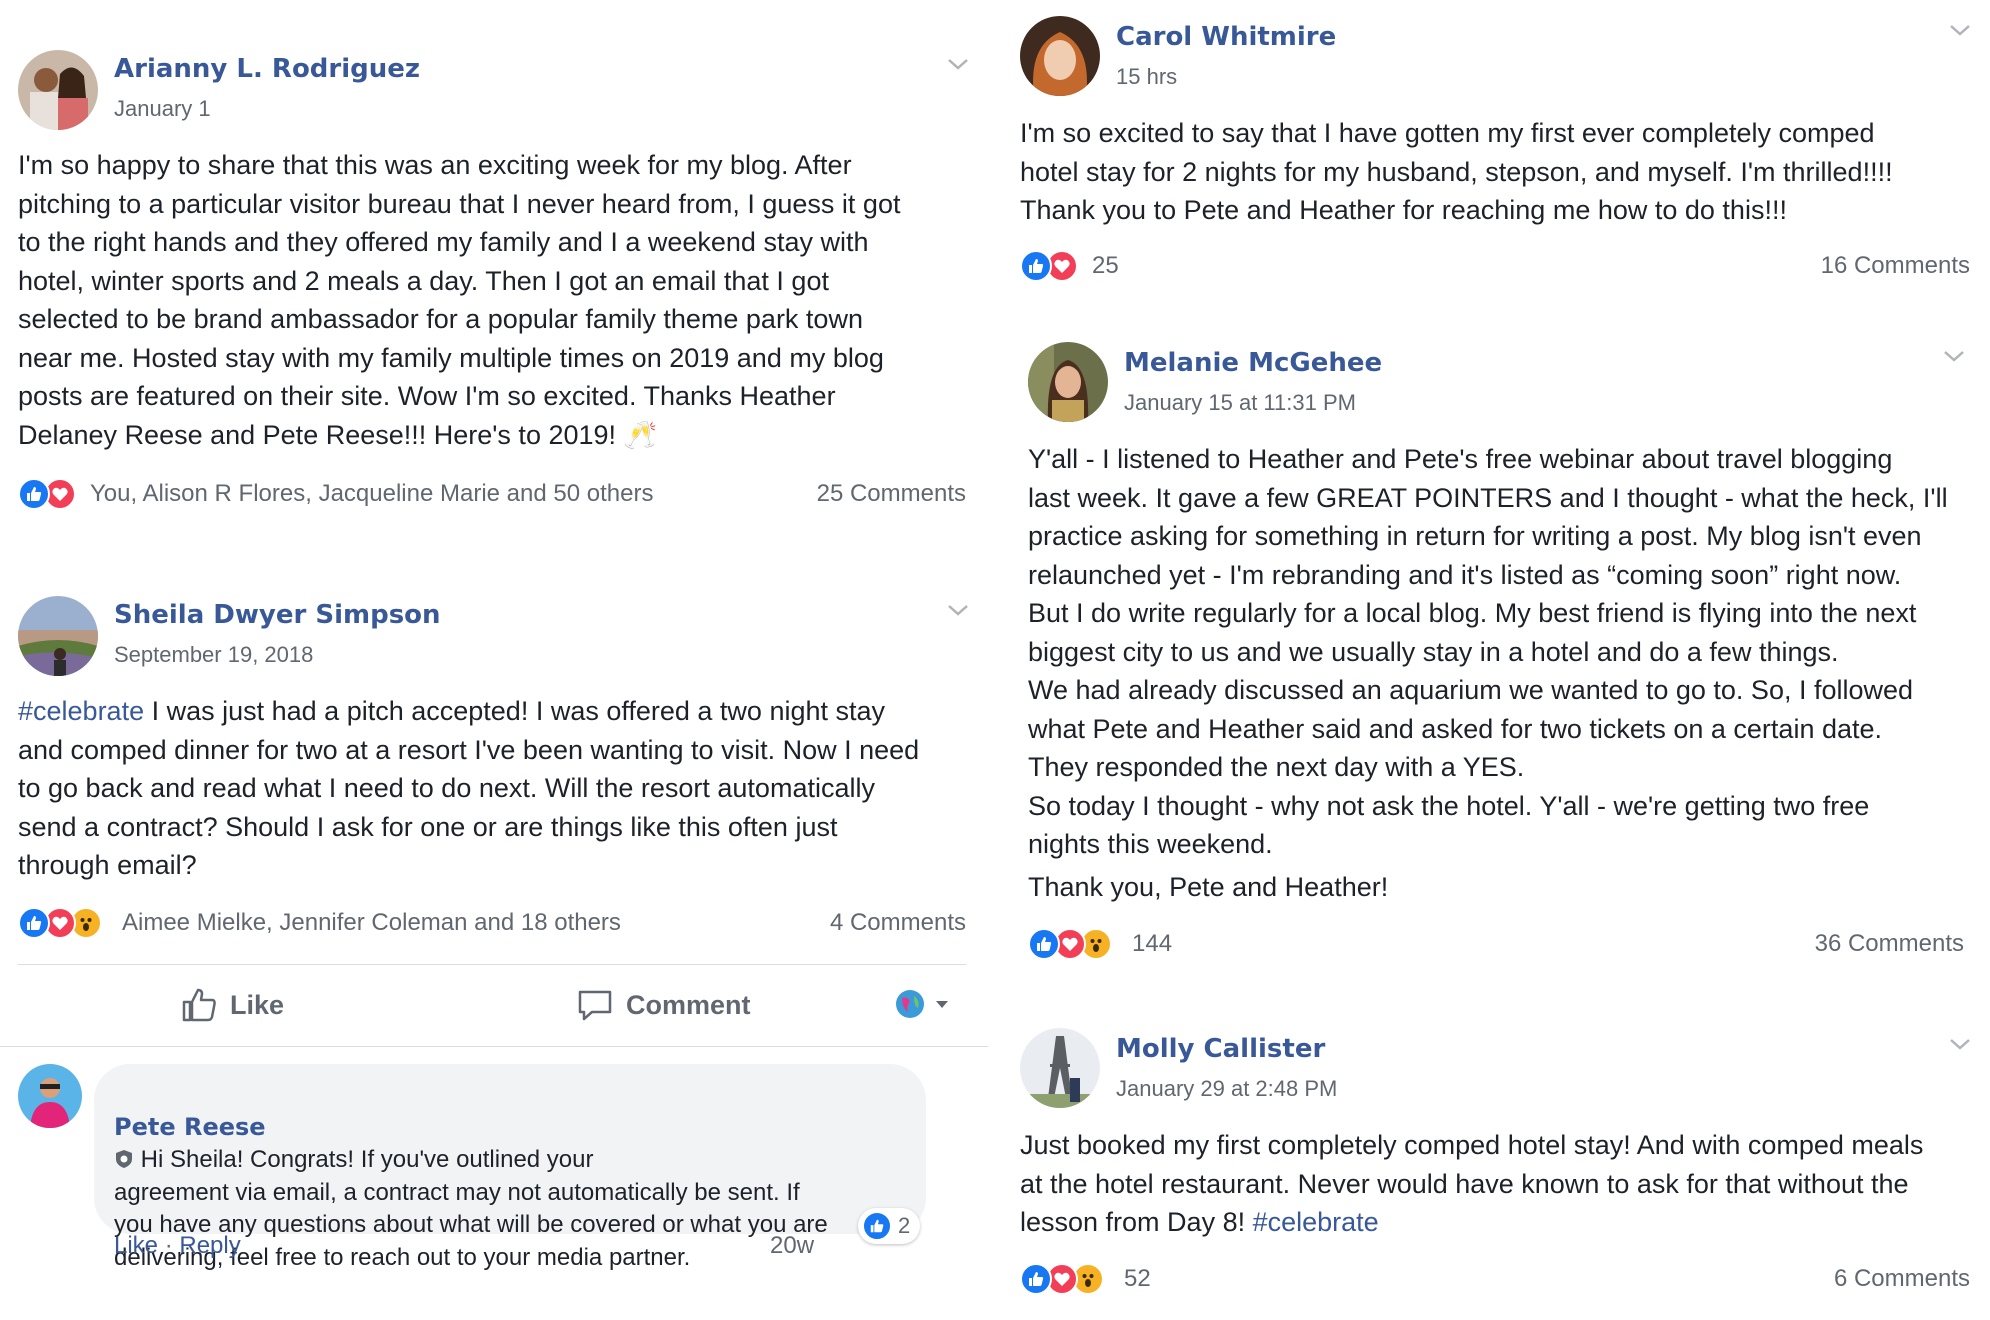 The width and height of the screenshot is (1990, 1320). Describe the element at coordinates (1226, 37) in the screenshot. I see `post-author-name: Carol Whitmire` at that location.